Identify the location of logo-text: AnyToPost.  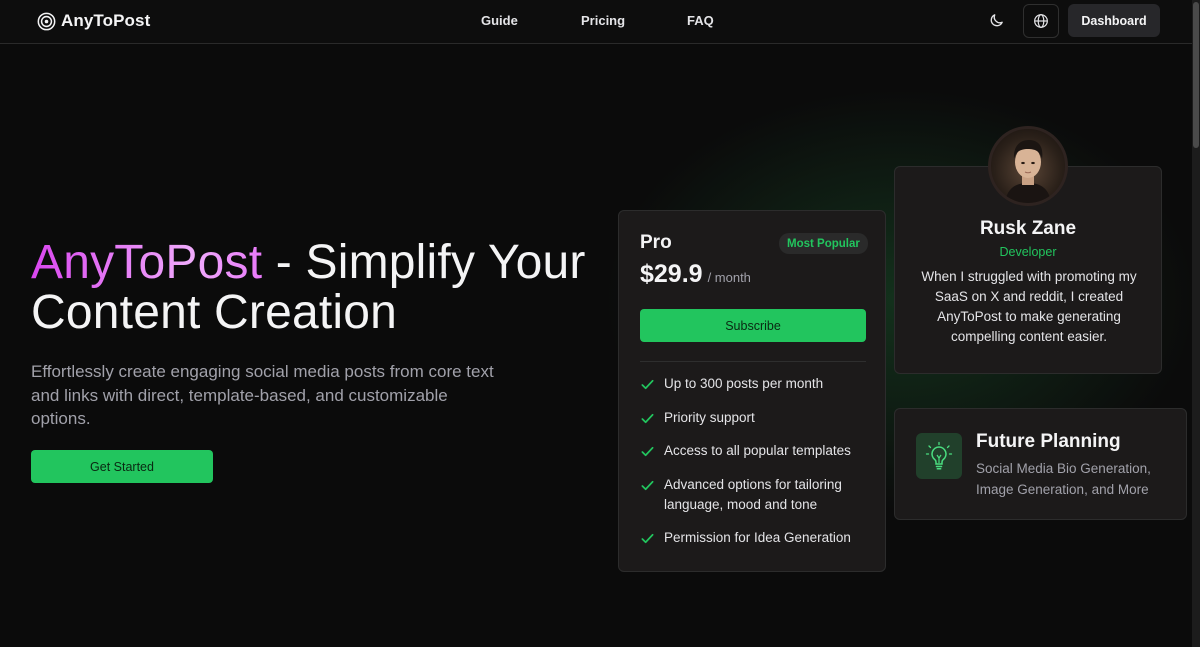
(106, 20).